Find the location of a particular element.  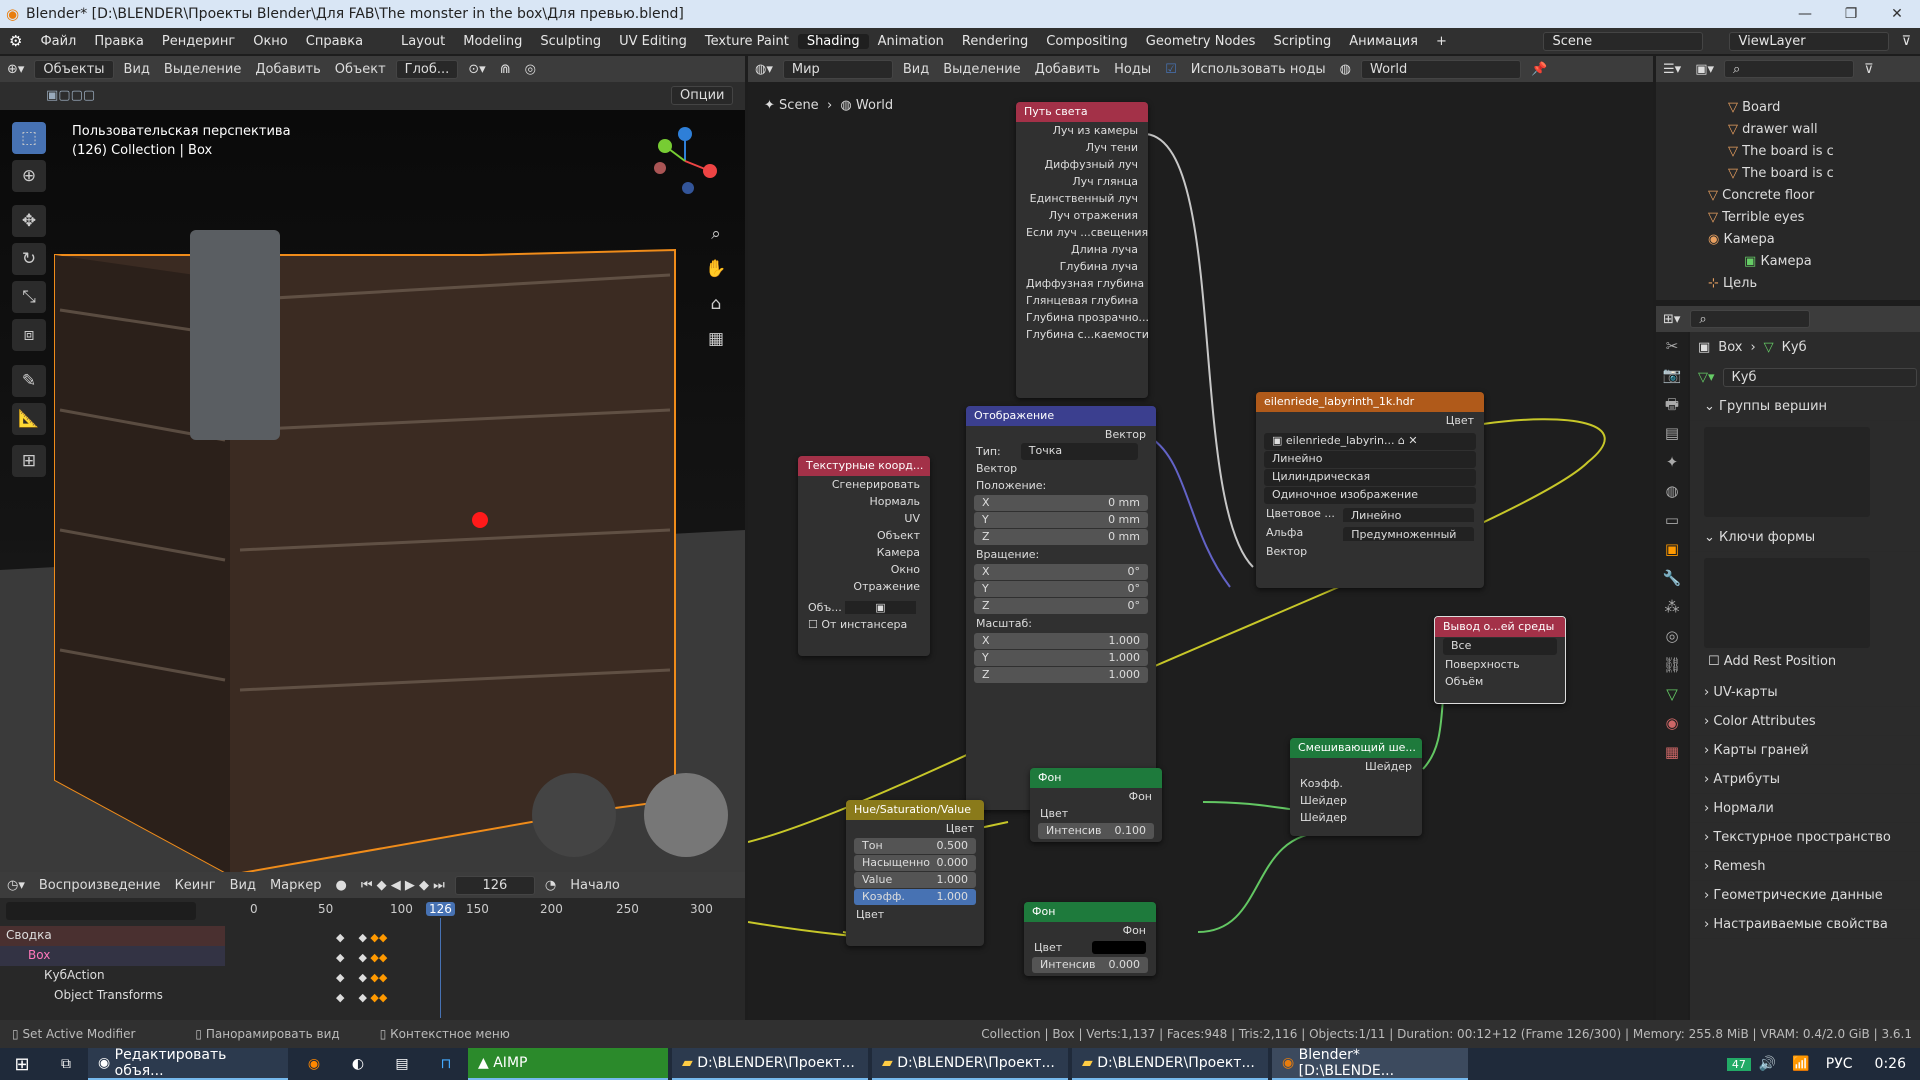

tab-animation-ru: Анимация is located at coordinates (1383, 41).